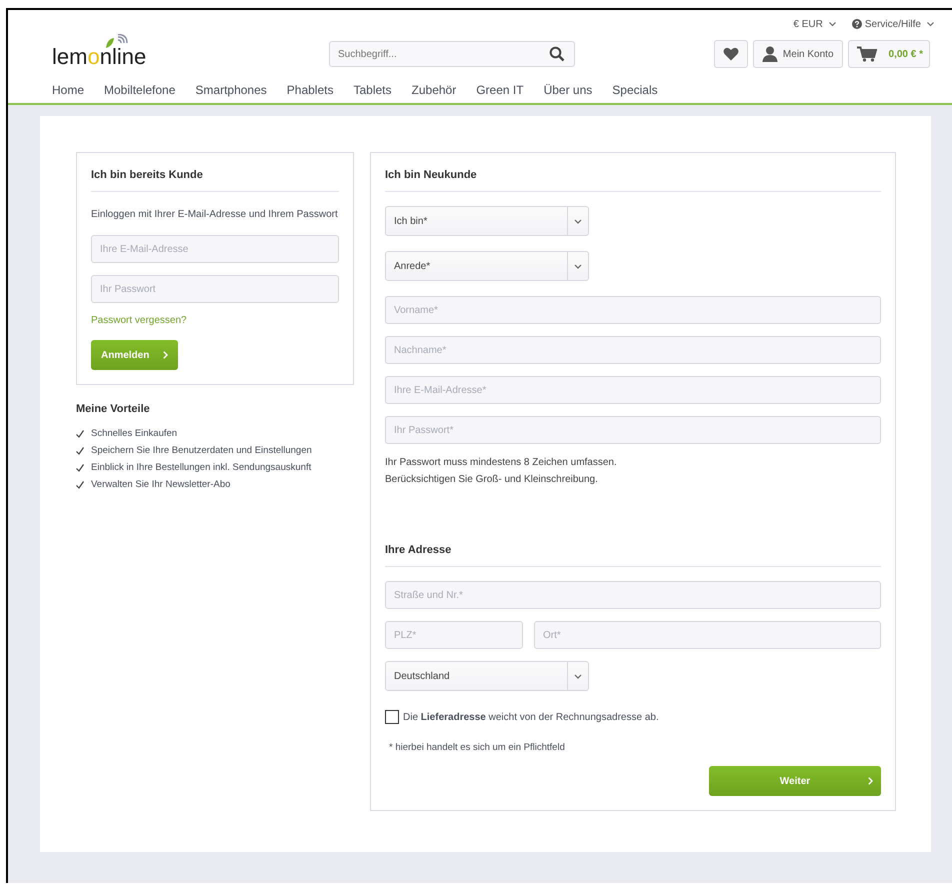  Describe the element at coordinates (501, 463) in the screenshot. I see `password-hint: Ihr Passwort muss mindestens 8 Zeichen umfassen.` at that location.